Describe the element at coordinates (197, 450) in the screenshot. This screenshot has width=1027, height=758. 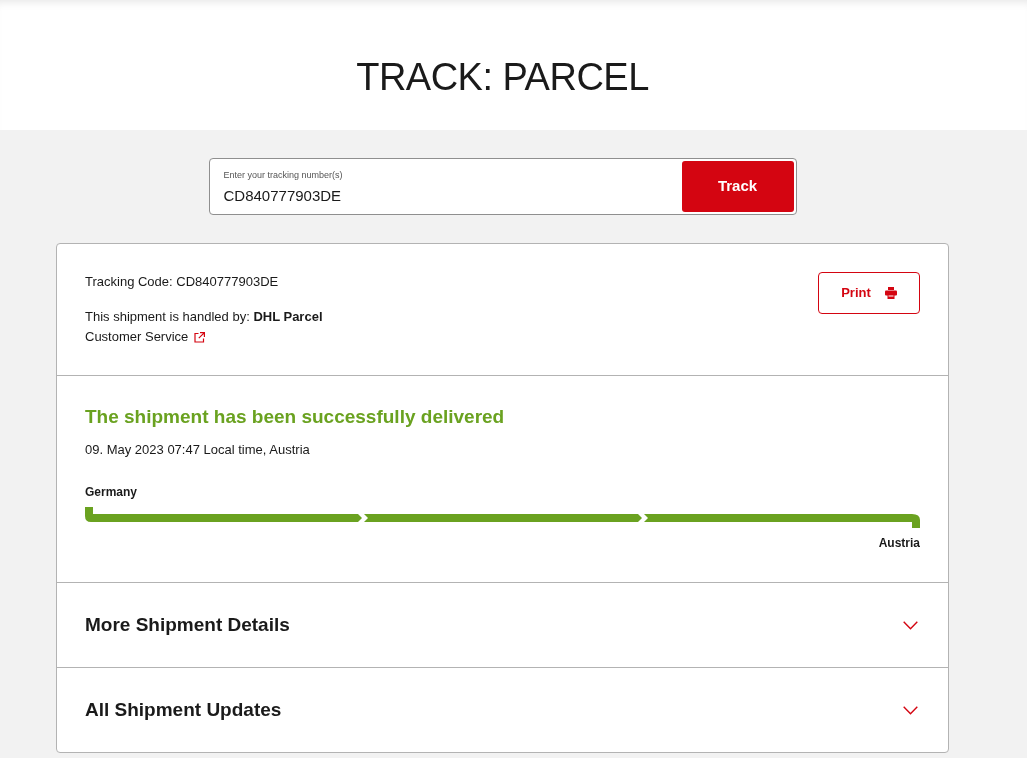
I see `delivery-timestamp: 09. May 2023 07:47 Local time, Austria` at that location.